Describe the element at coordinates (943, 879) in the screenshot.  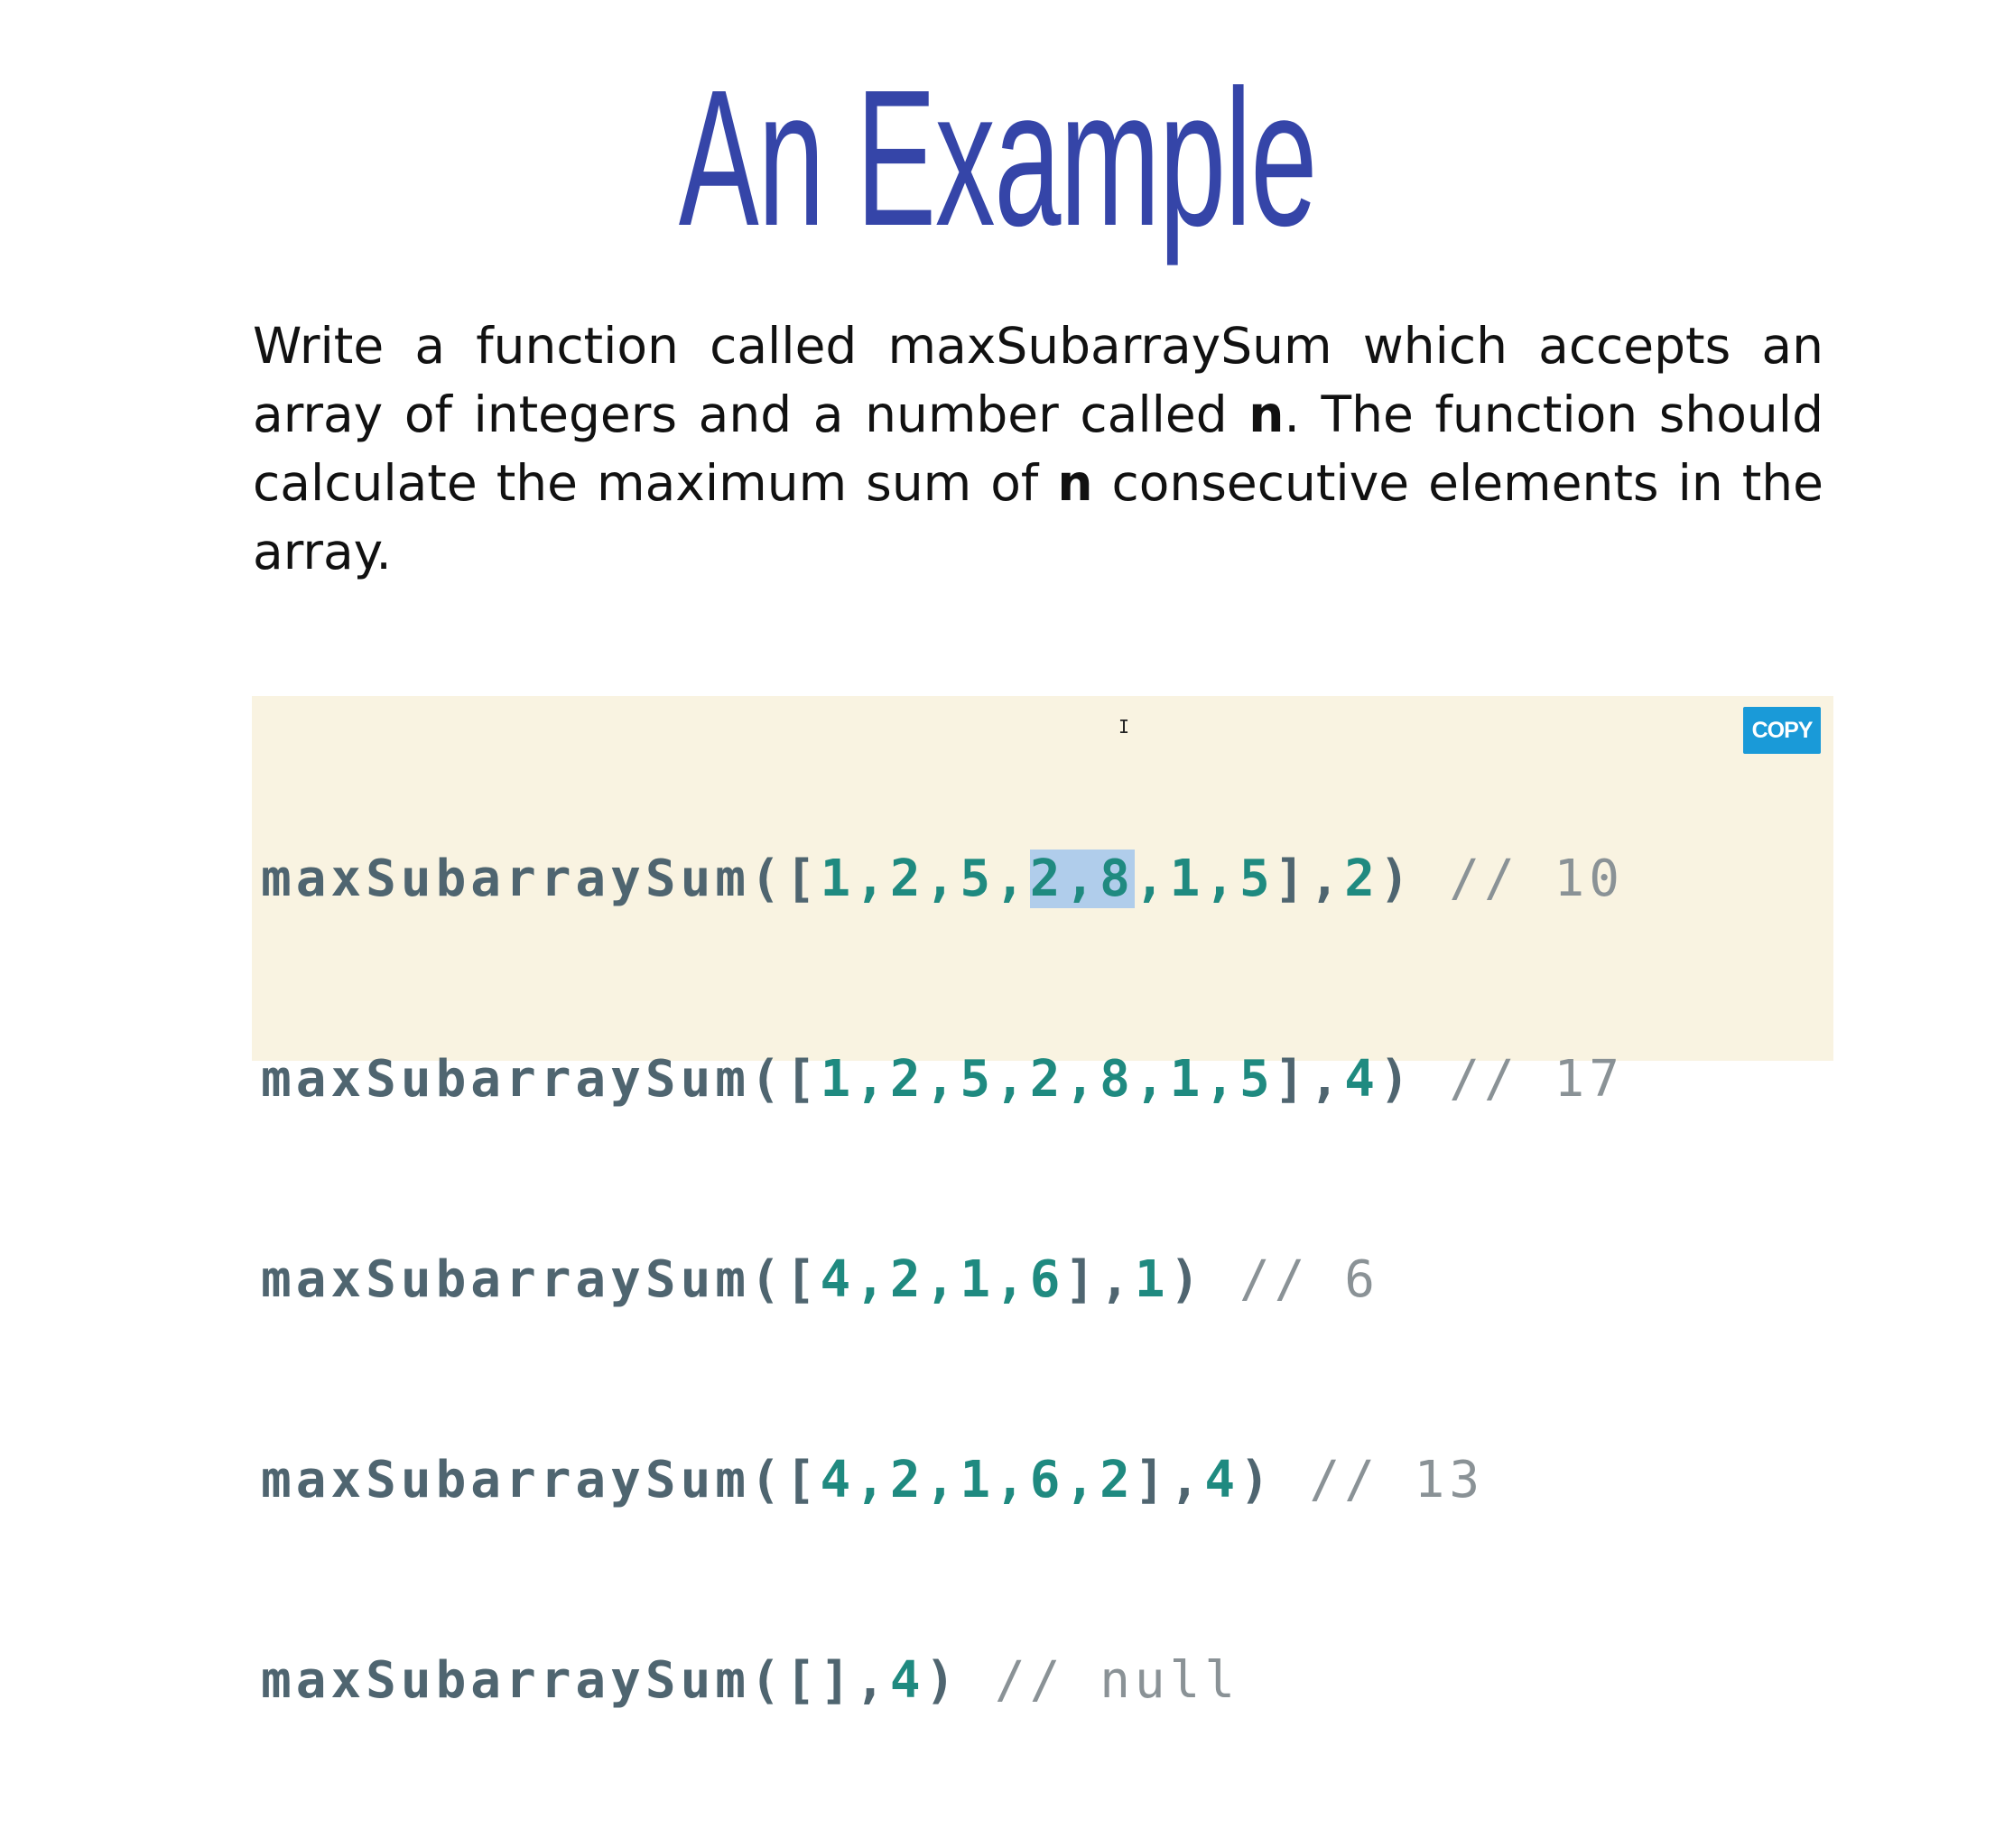
I see `code-line: maxSubarraySum([1,2,5,2,8,1,5],2) // 10` at that location.